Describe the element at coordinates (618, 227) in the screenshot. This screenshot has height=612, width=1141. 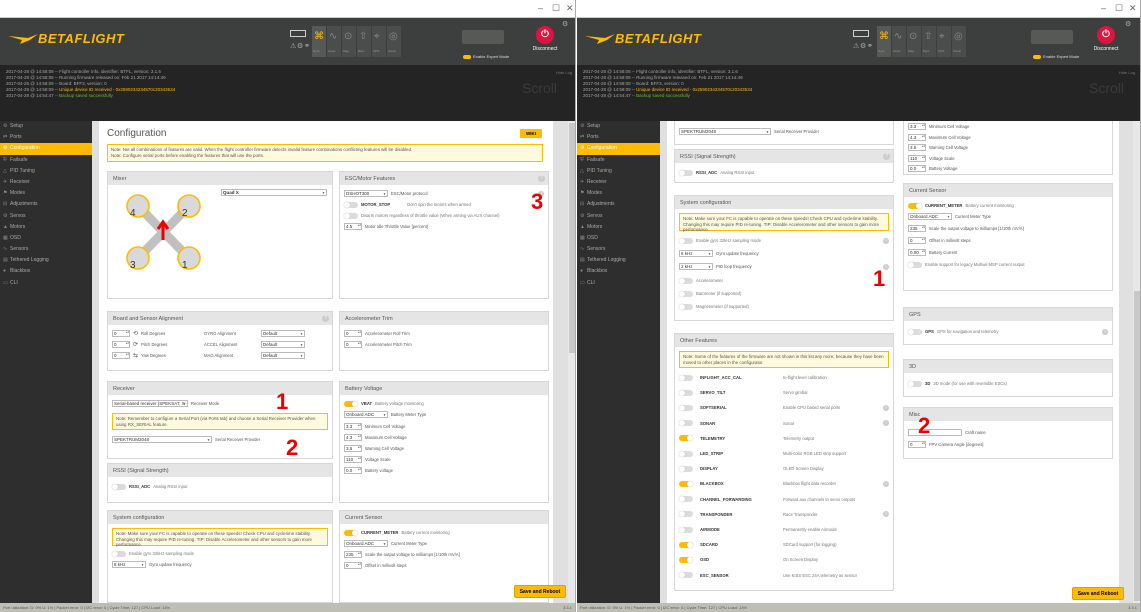
I see `sidebar-item-motors: ▲ Motors` at that location.